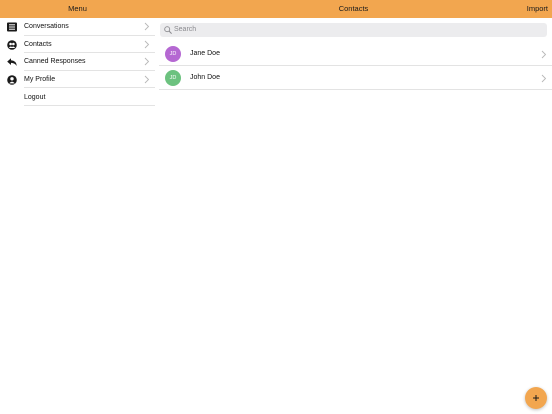  I want to click on menu-title: Menu, so click(77, 8).